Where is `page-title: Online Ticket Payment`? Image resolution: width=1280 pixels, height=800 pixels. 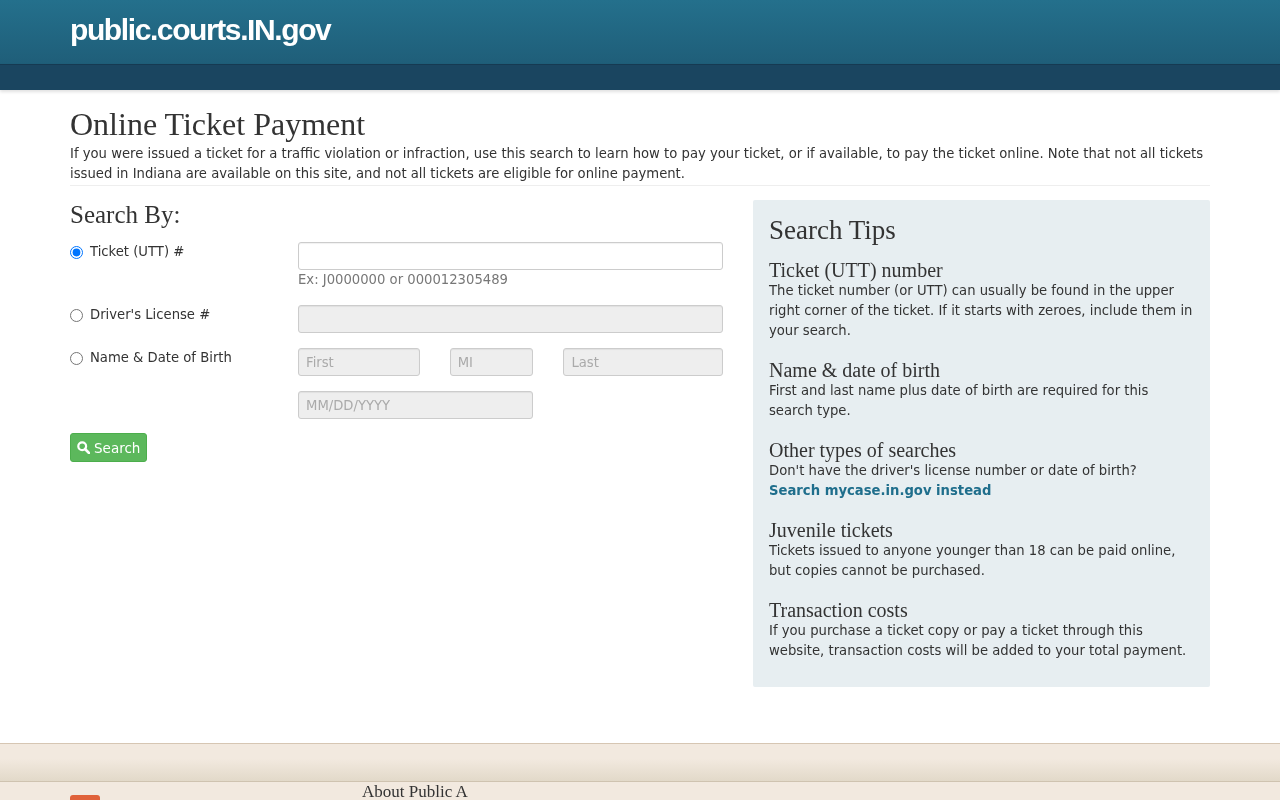
page-title: Online Ticket Payment is located at coordinates (218, 124).